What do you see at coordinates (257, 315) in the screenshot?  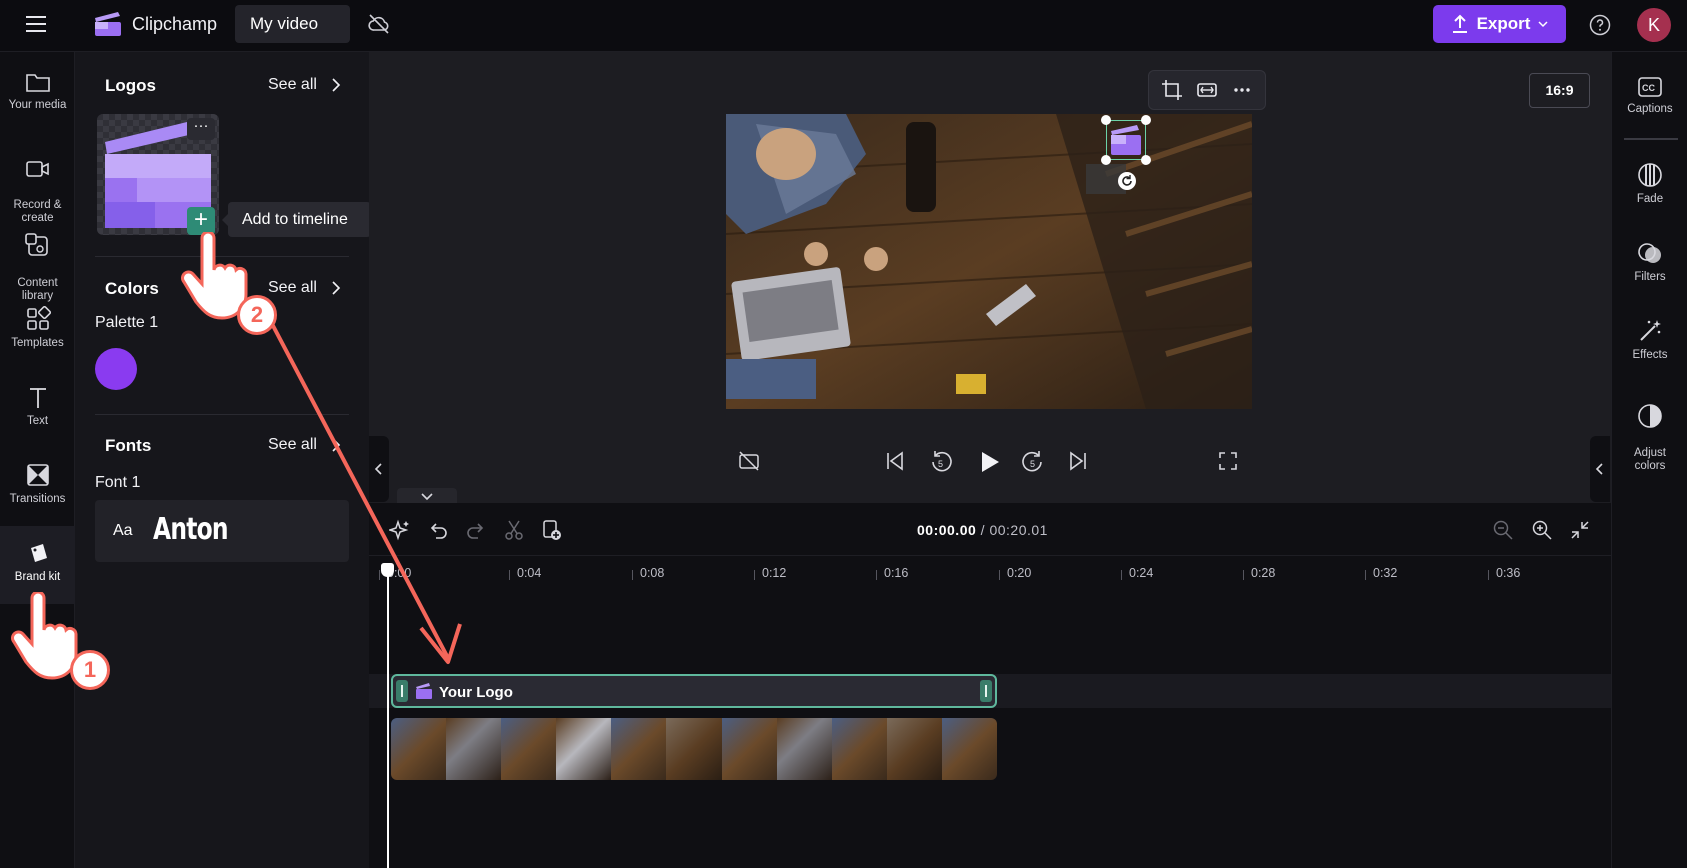 I see `step-badge-2: 2` at bounding box center [257, 315].